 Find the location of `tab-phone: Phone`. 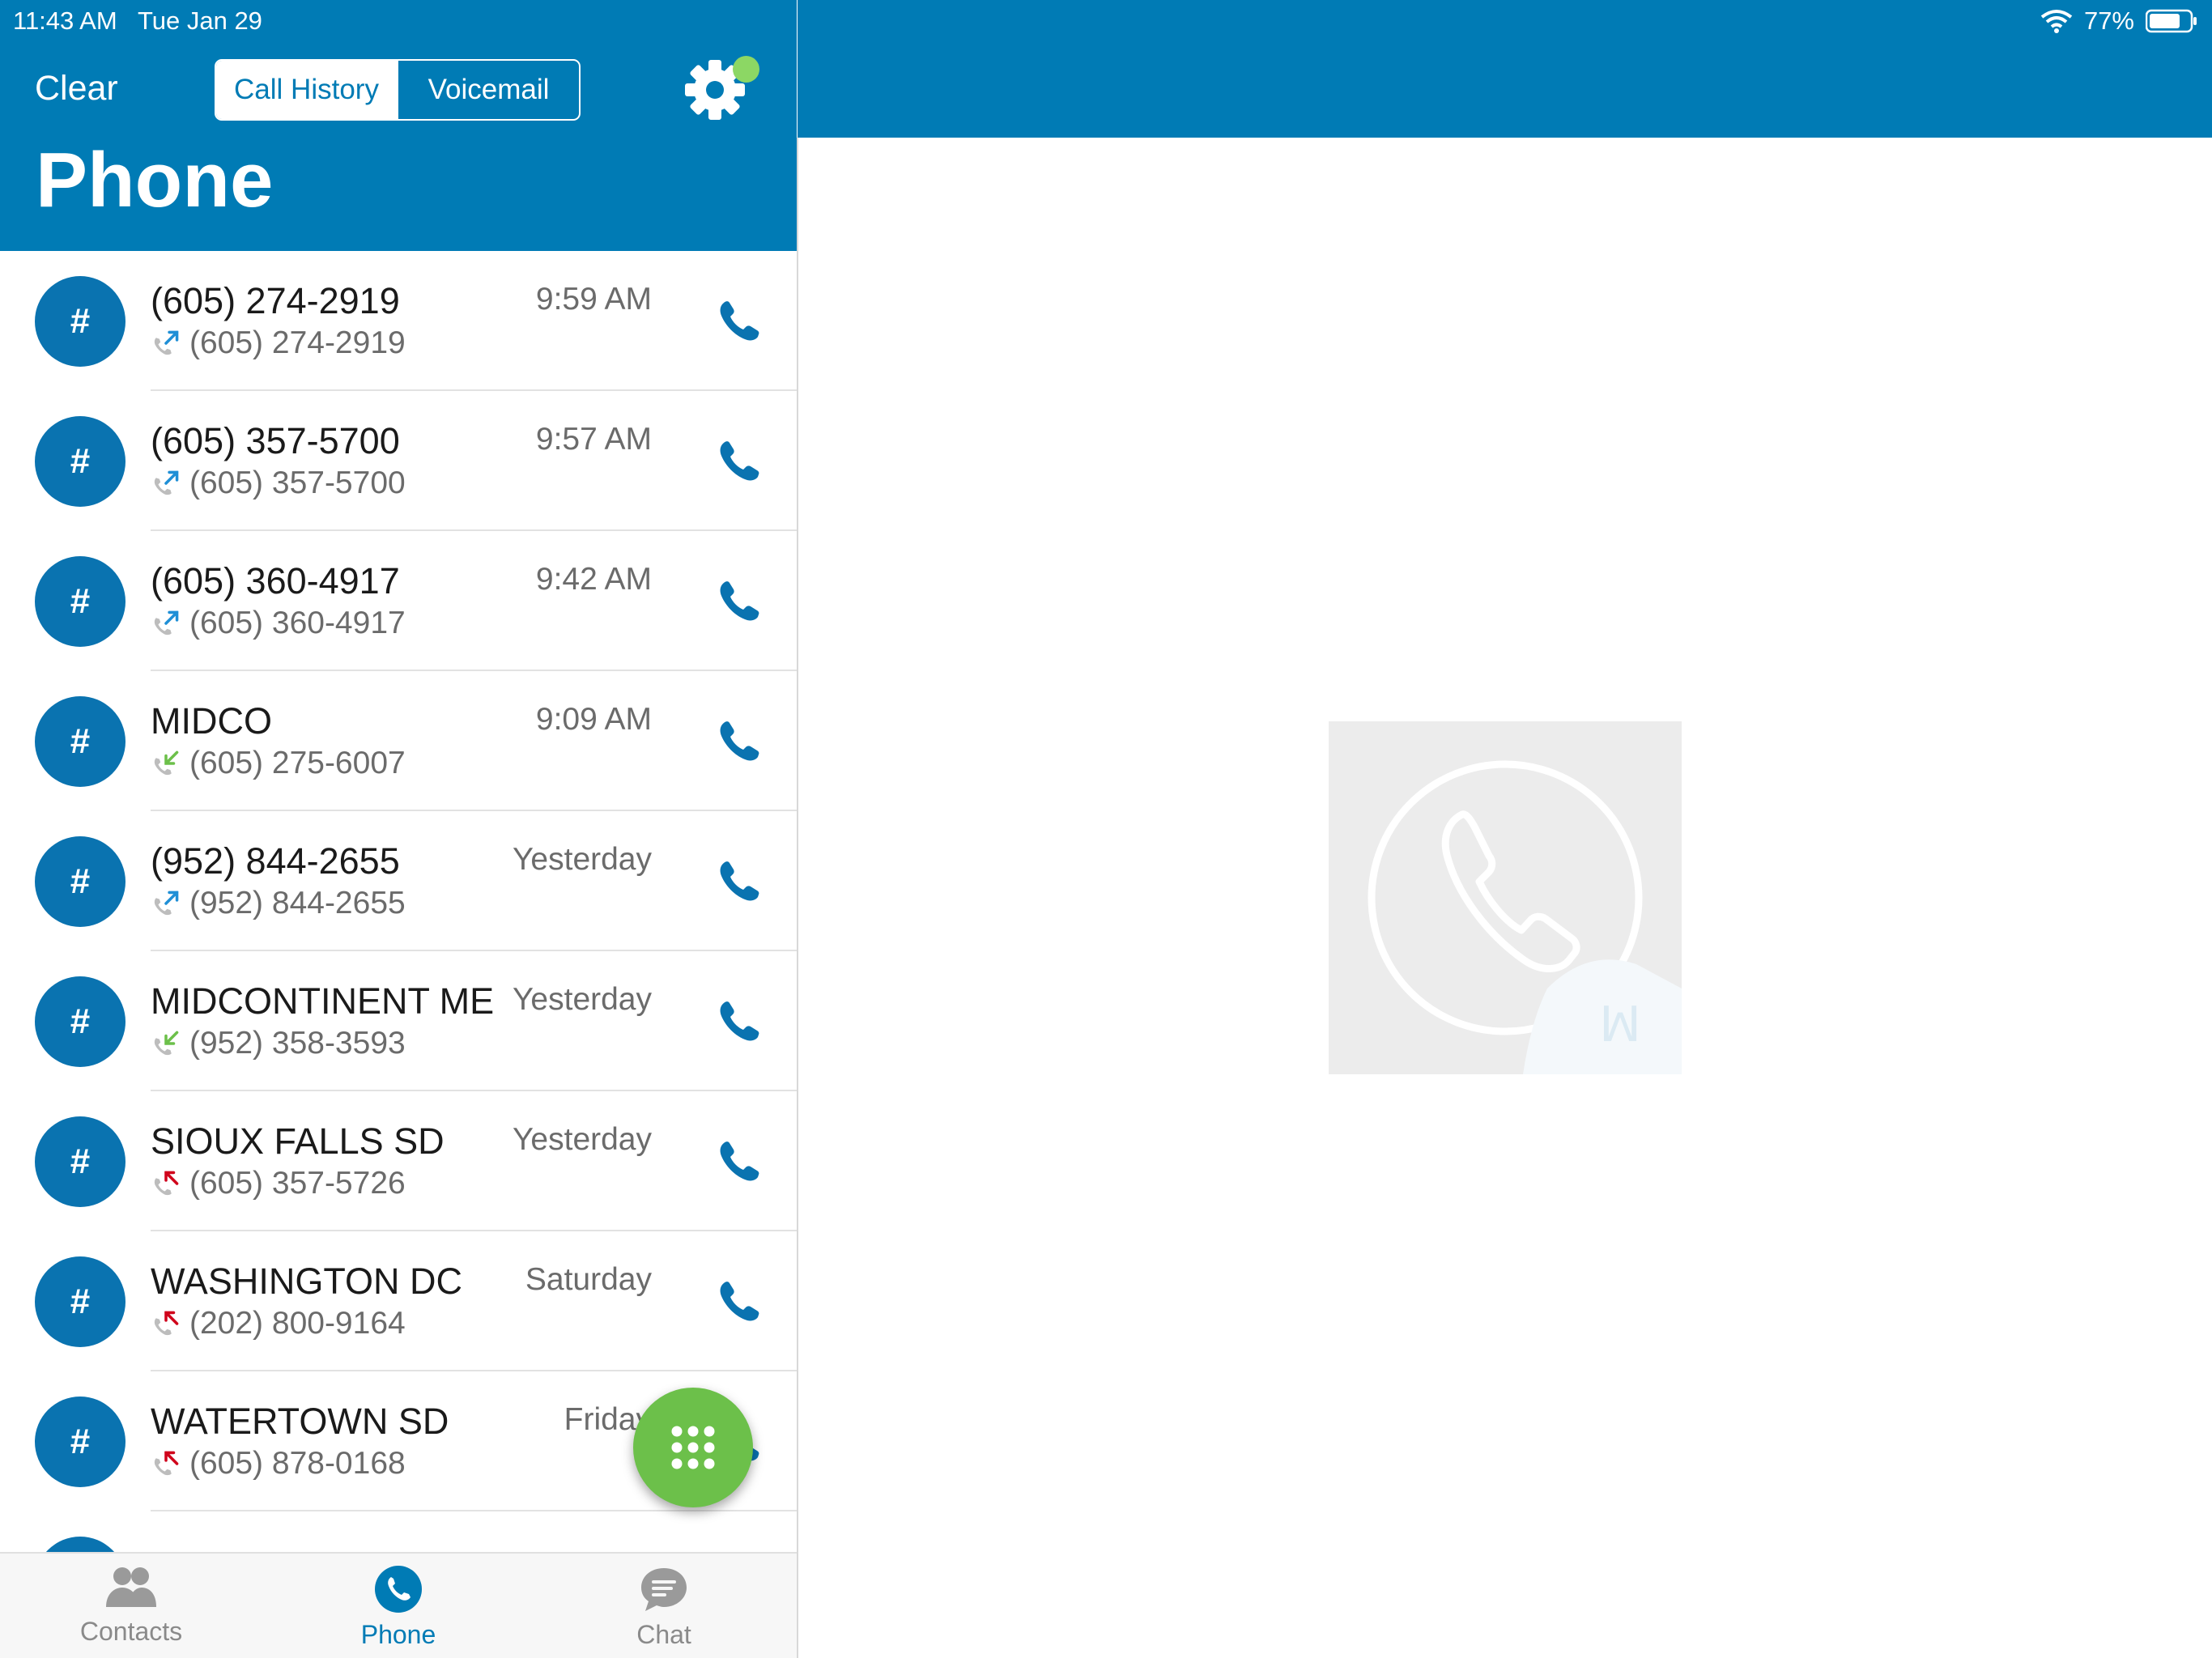

tab-phone: Phone is located at coordinates (398, 1607).